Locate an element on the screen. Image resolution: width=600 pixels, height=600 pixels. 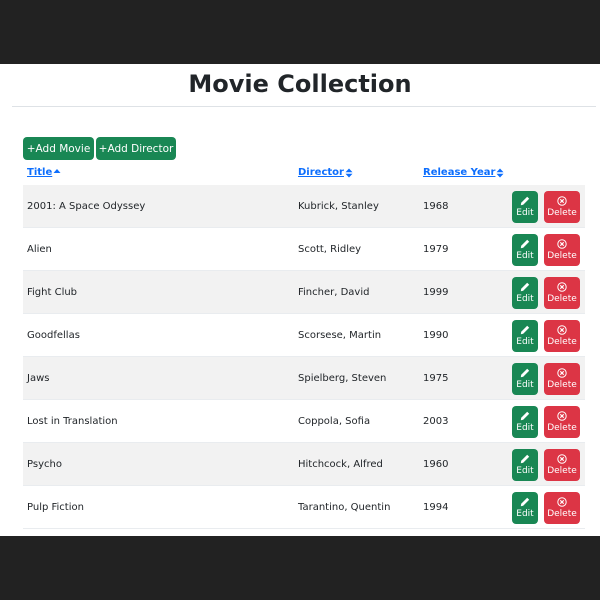
movie-director-cell: Hitchcock, Alfred is located at coordinates (340, 464).